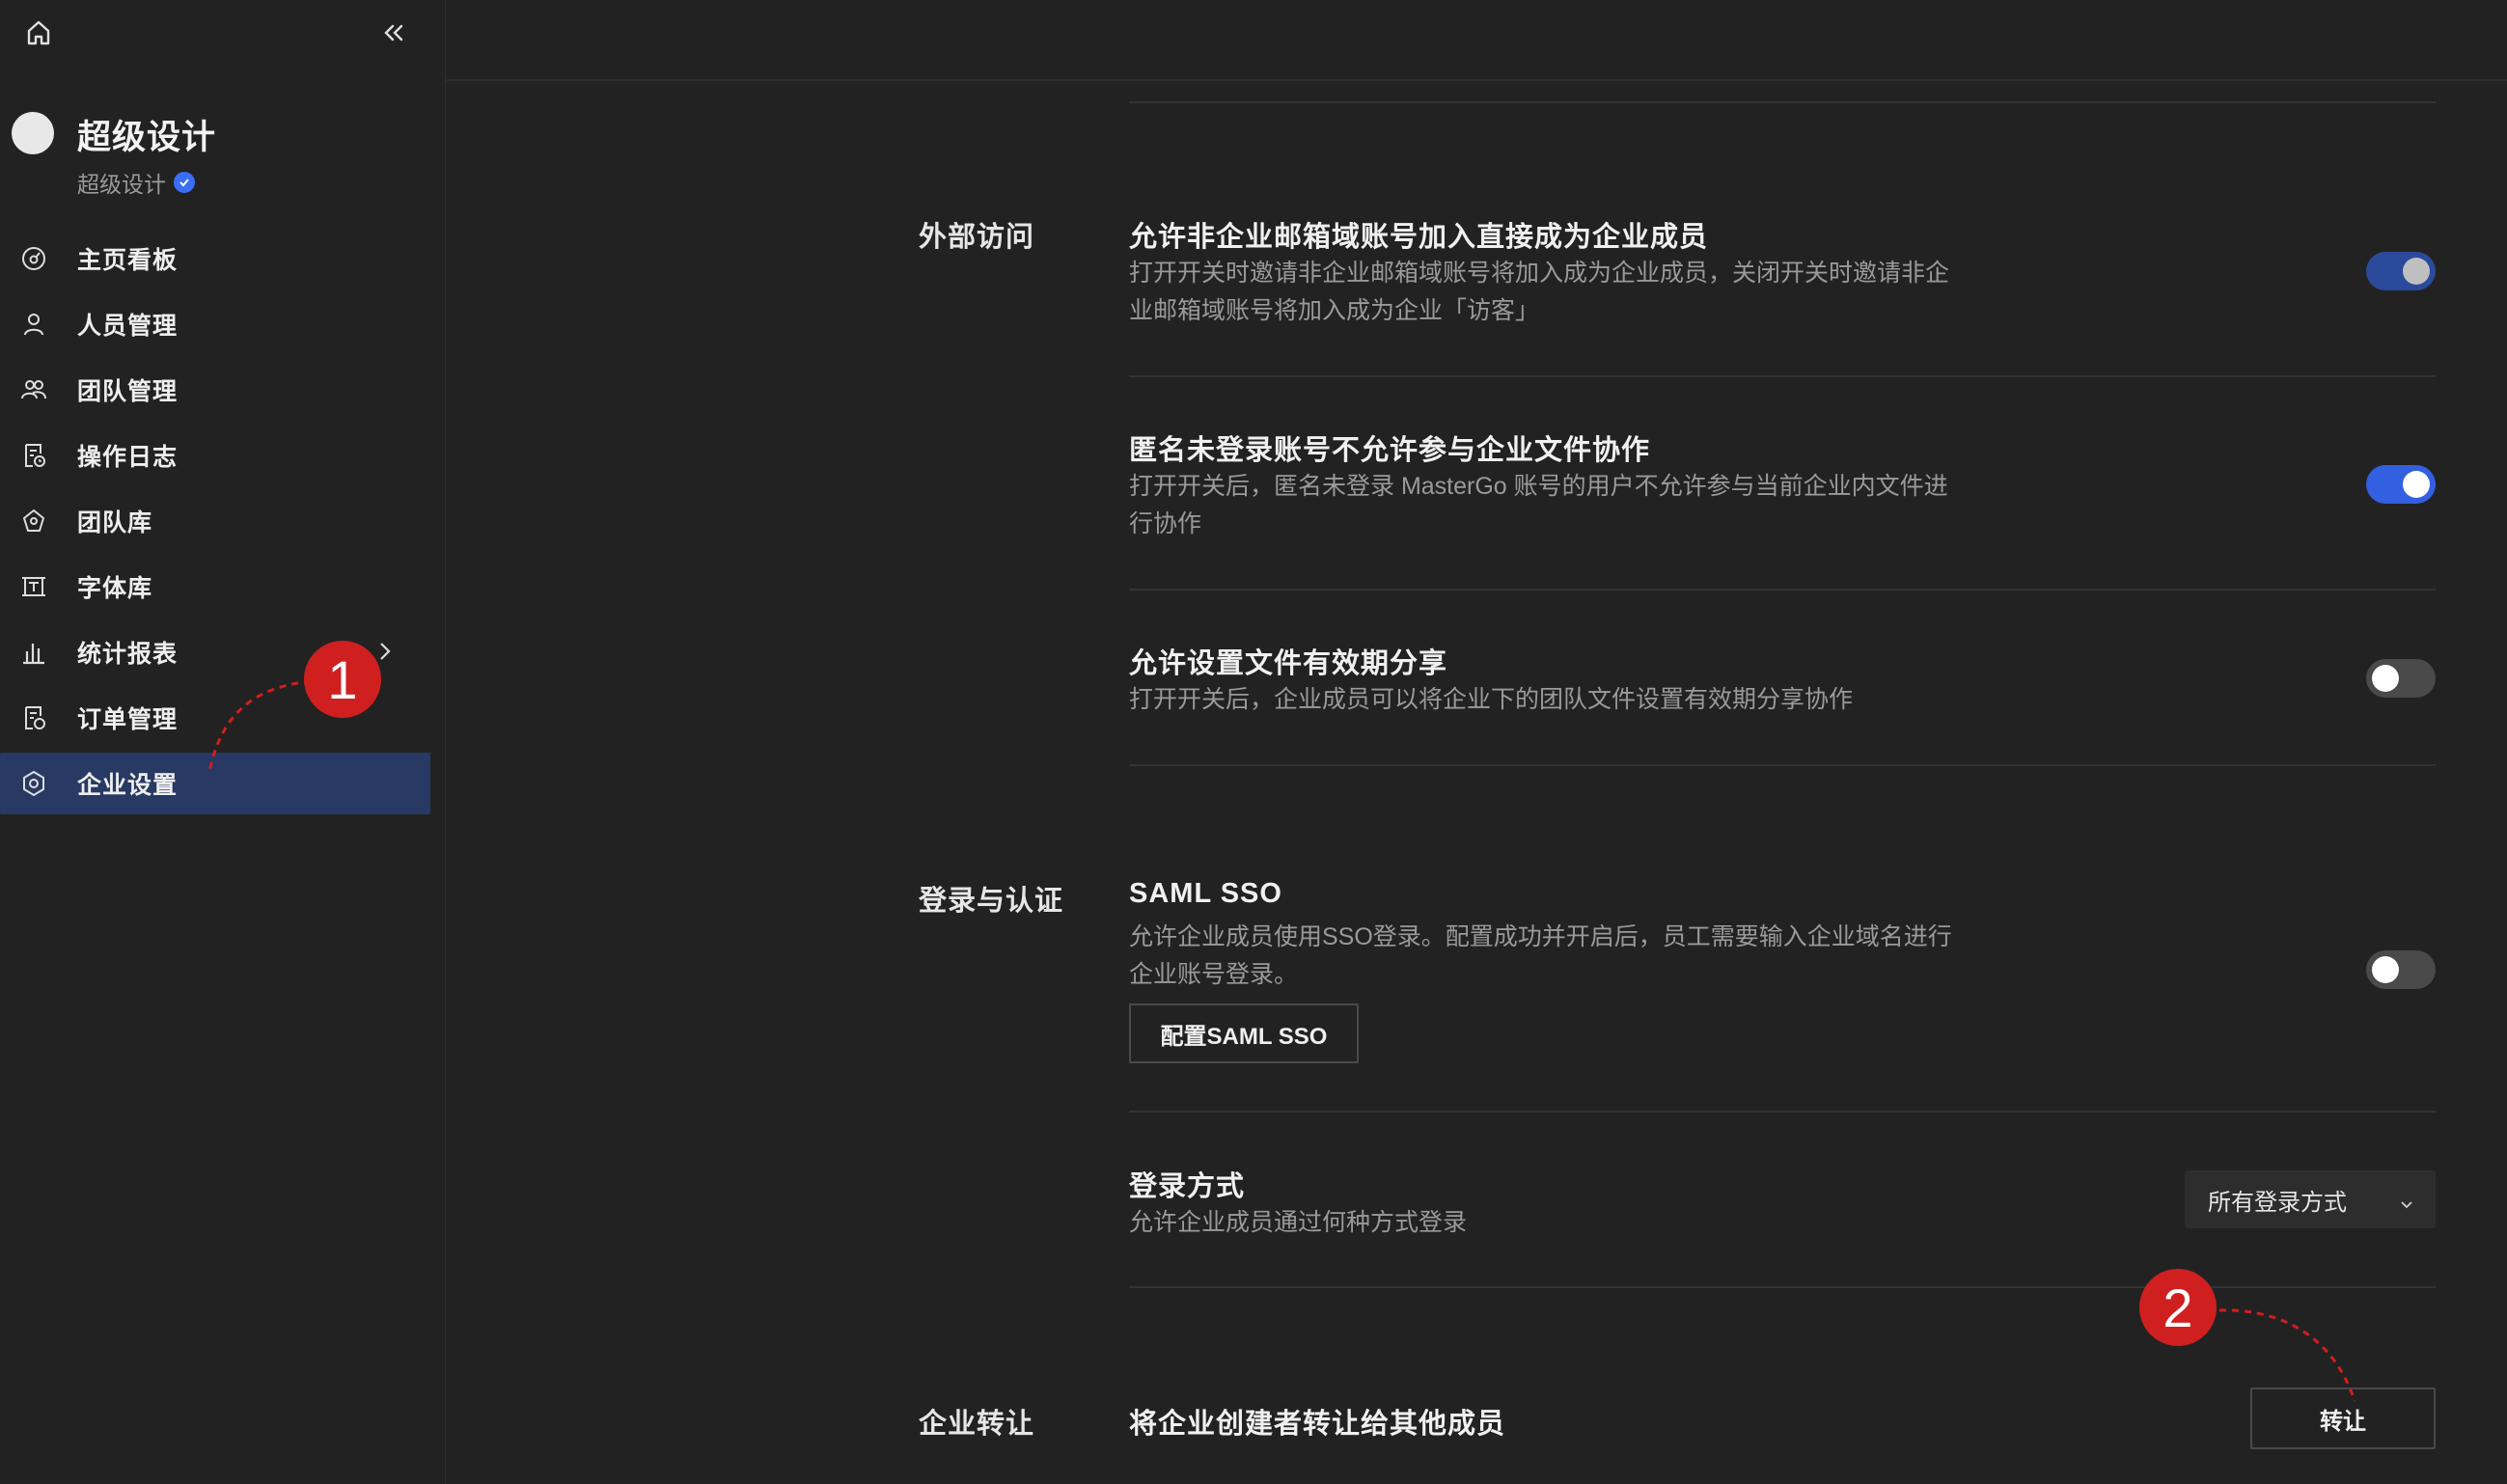 Image resolution: width=2507 pixels, height=1484 pixels. I want to click on sidebar-item-teams: 团队管理, so click(215, 390).